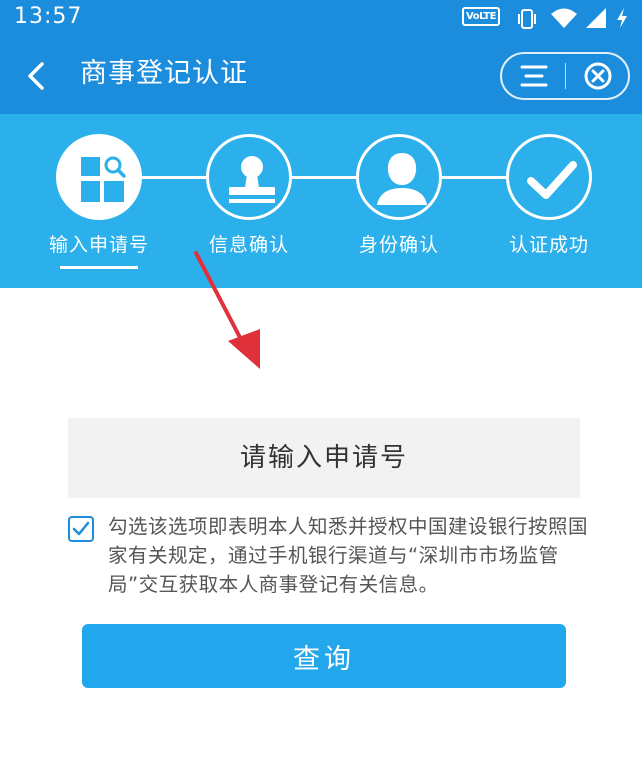 The width and height of the screenshot is (642, 762). What do you see at coordinates (98, 245) in the screenshot?
I see `step-label: 输入申请号` at bounding box center [98, 245].